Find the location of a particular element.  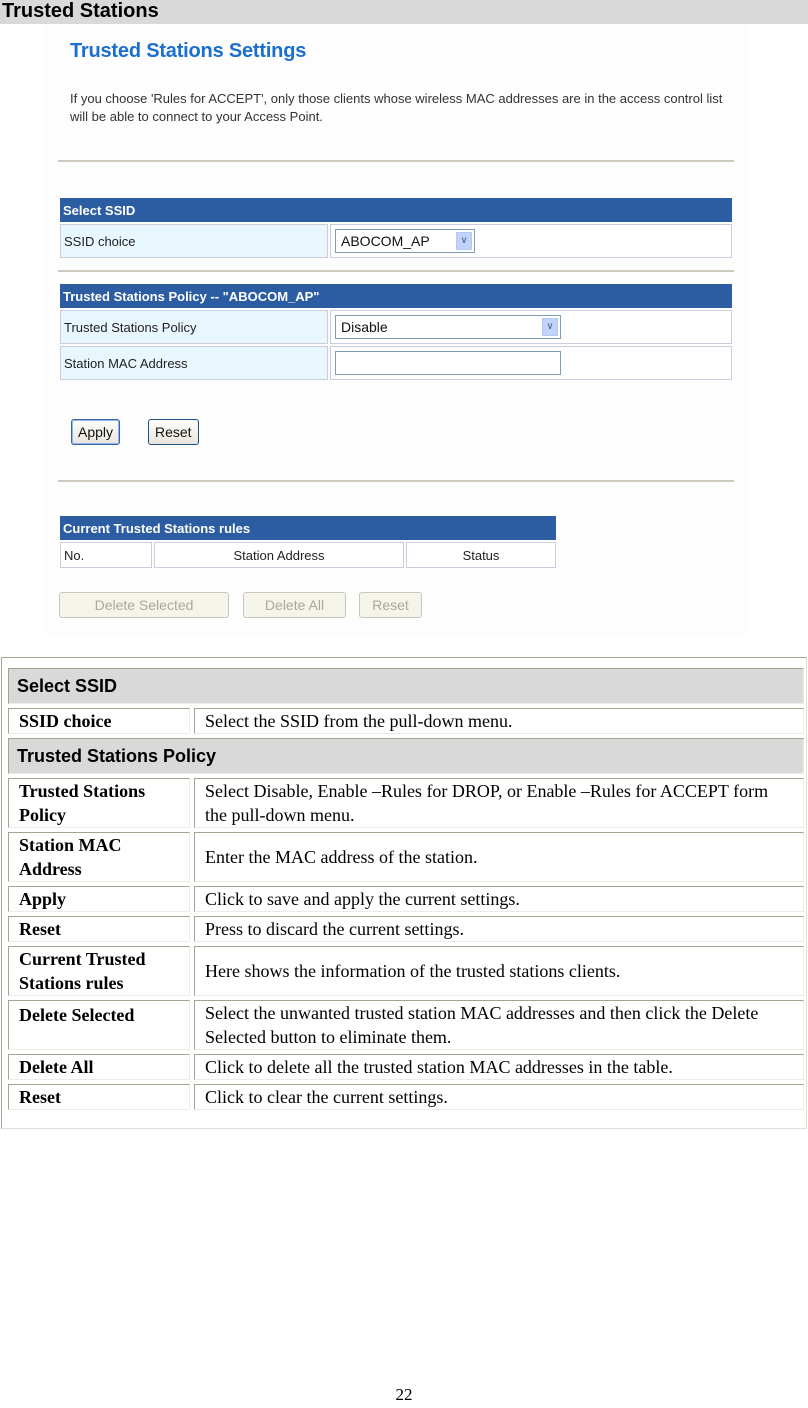

row-key: SSID choice is located at coordinates (99, 721).